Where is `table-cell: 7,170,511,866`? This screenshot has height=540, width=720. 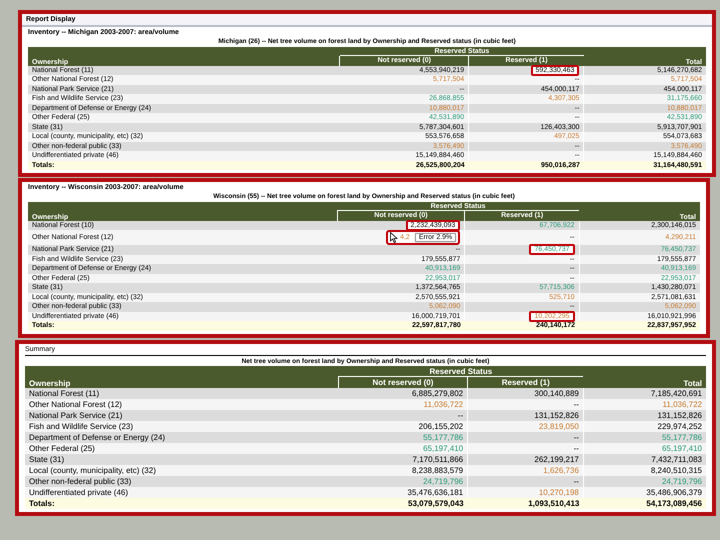
table-cell: 7,170,511,866 is located at coordinates (438, 459).